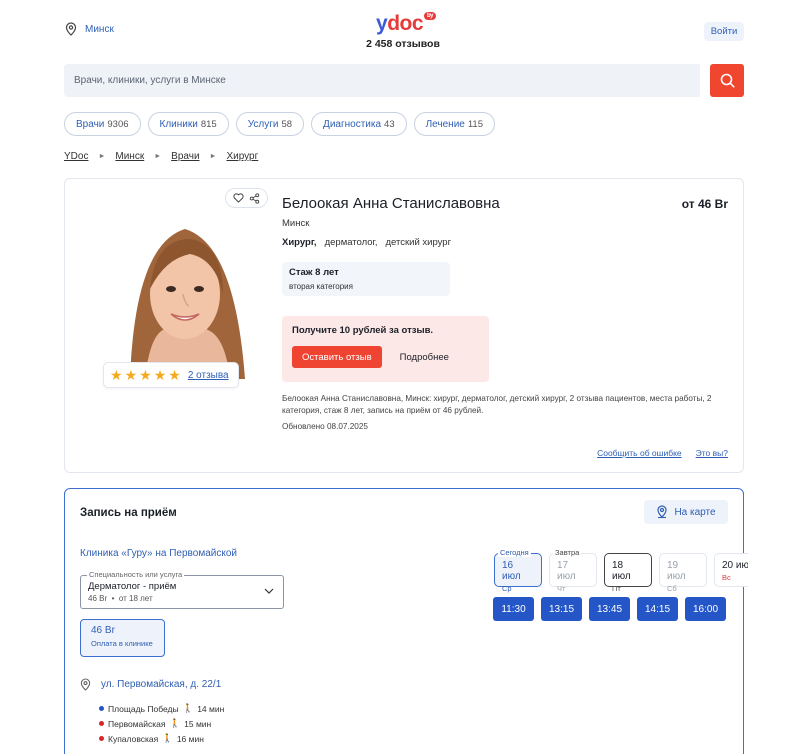 Image resolution: width=800 pixels, height=754 pixels. Describe the element at coordinates (724, 31) in the screenshot. I see `login-button: Войти` at that location.